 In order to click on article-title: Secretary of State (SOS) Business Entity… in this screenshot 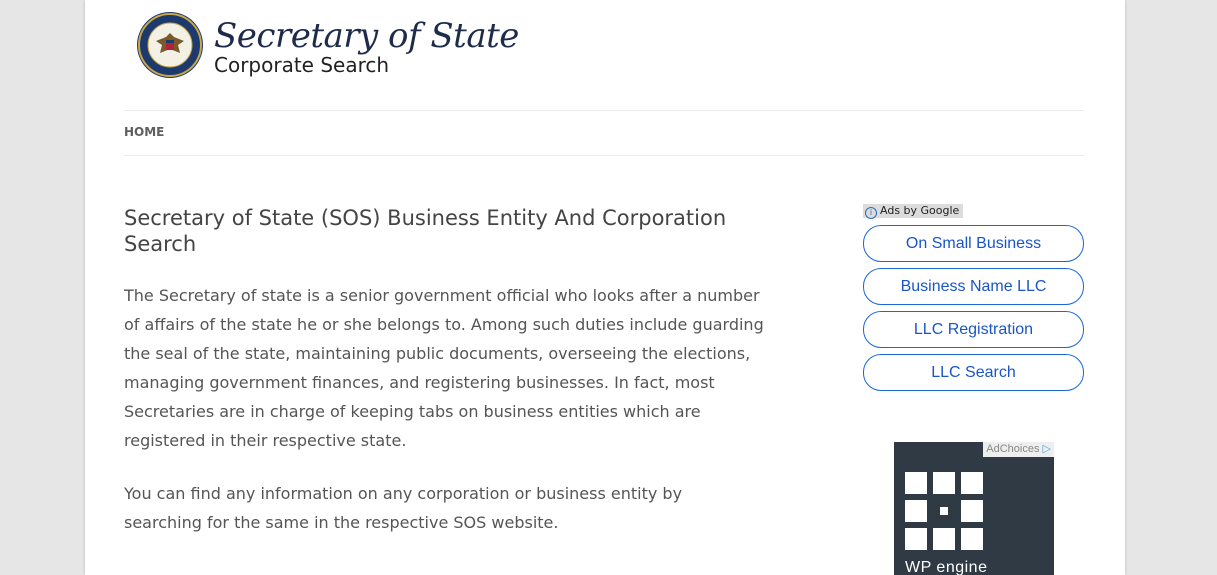, I will do `click(425, 231)`.